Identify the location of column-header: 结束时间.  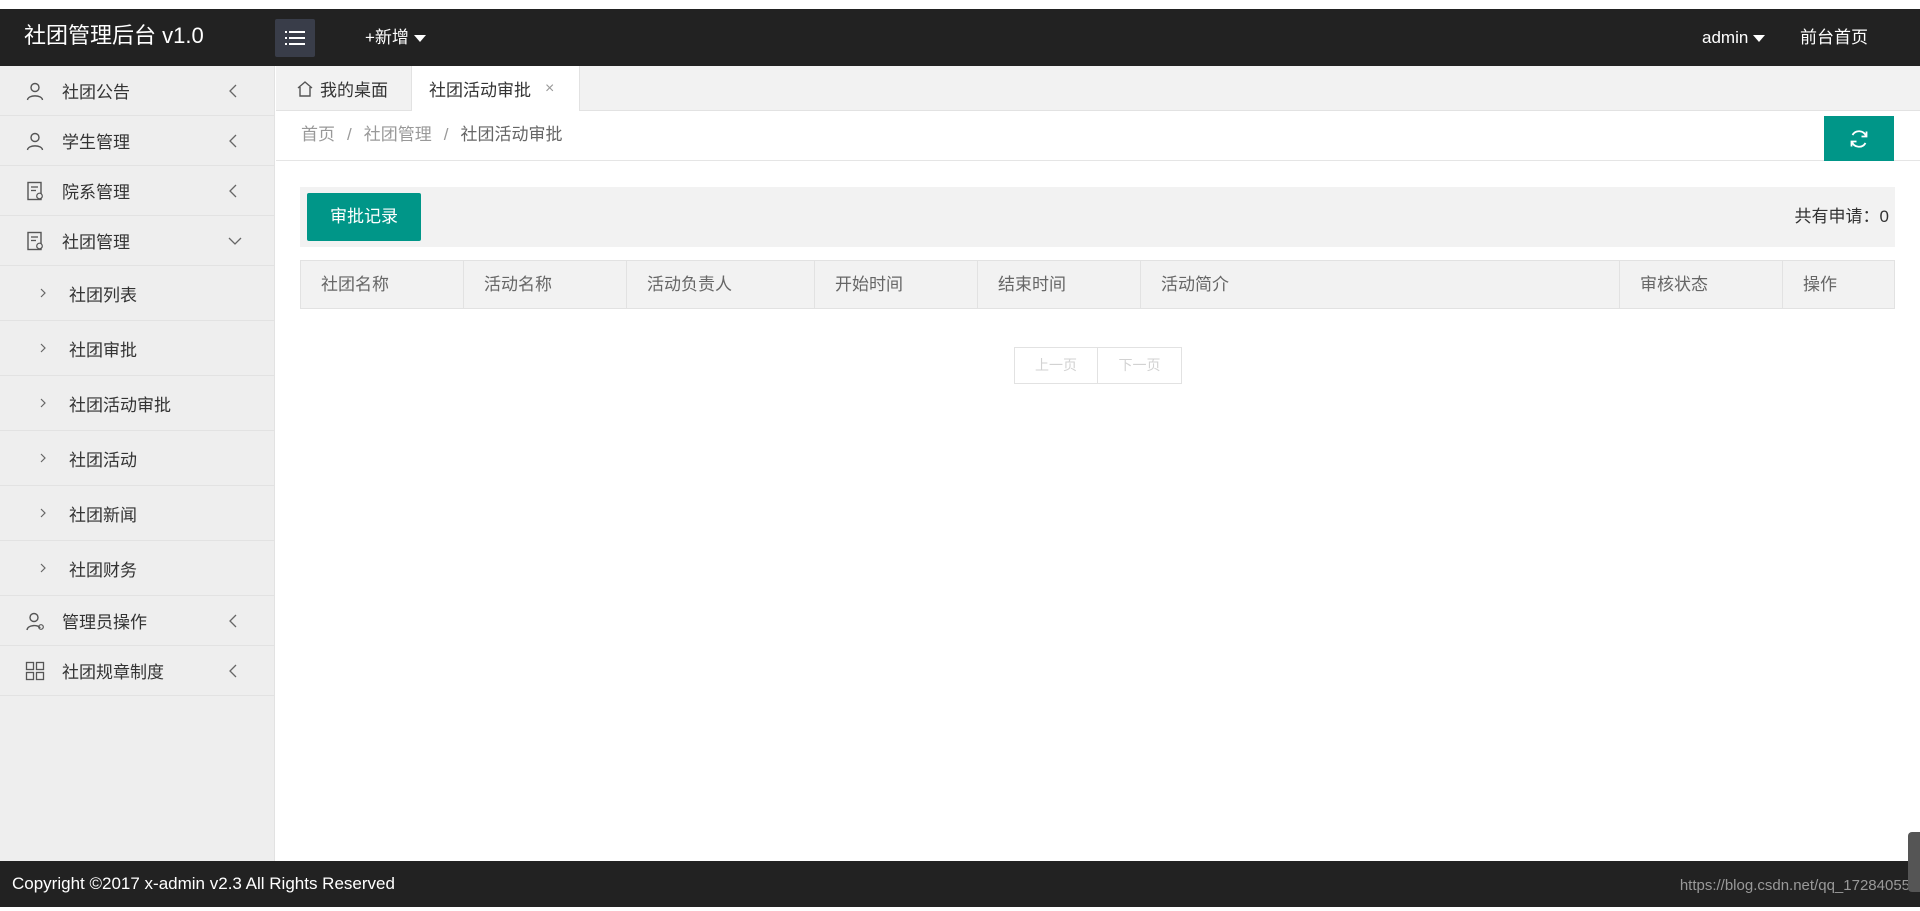
(1059, 284).